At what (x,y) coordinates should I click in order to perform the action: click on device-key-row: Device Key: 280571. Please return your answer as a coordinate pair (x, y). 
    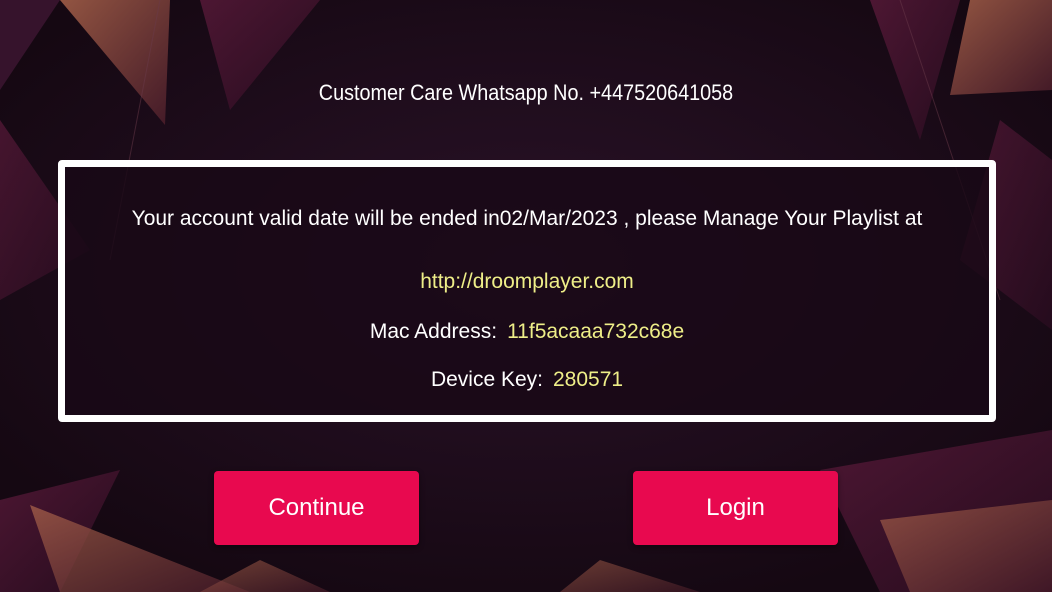
    Looking at the image, I should click on (527, 380).